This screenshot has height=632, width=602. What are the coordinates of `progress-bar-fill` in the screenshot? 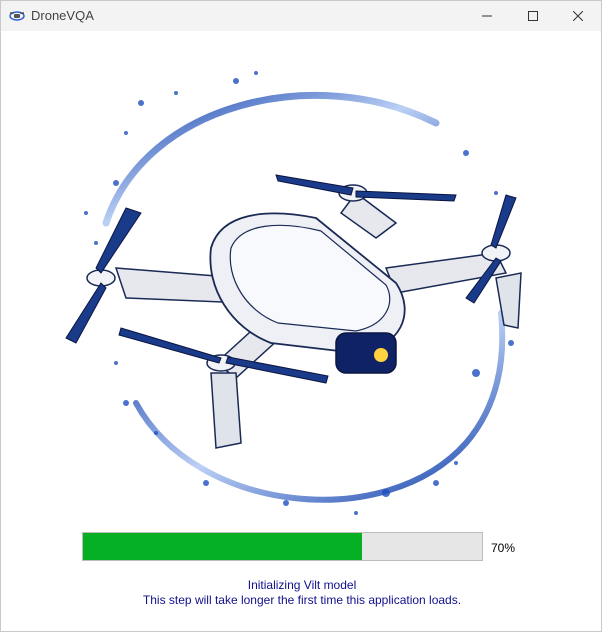 It's located at (223, 546).